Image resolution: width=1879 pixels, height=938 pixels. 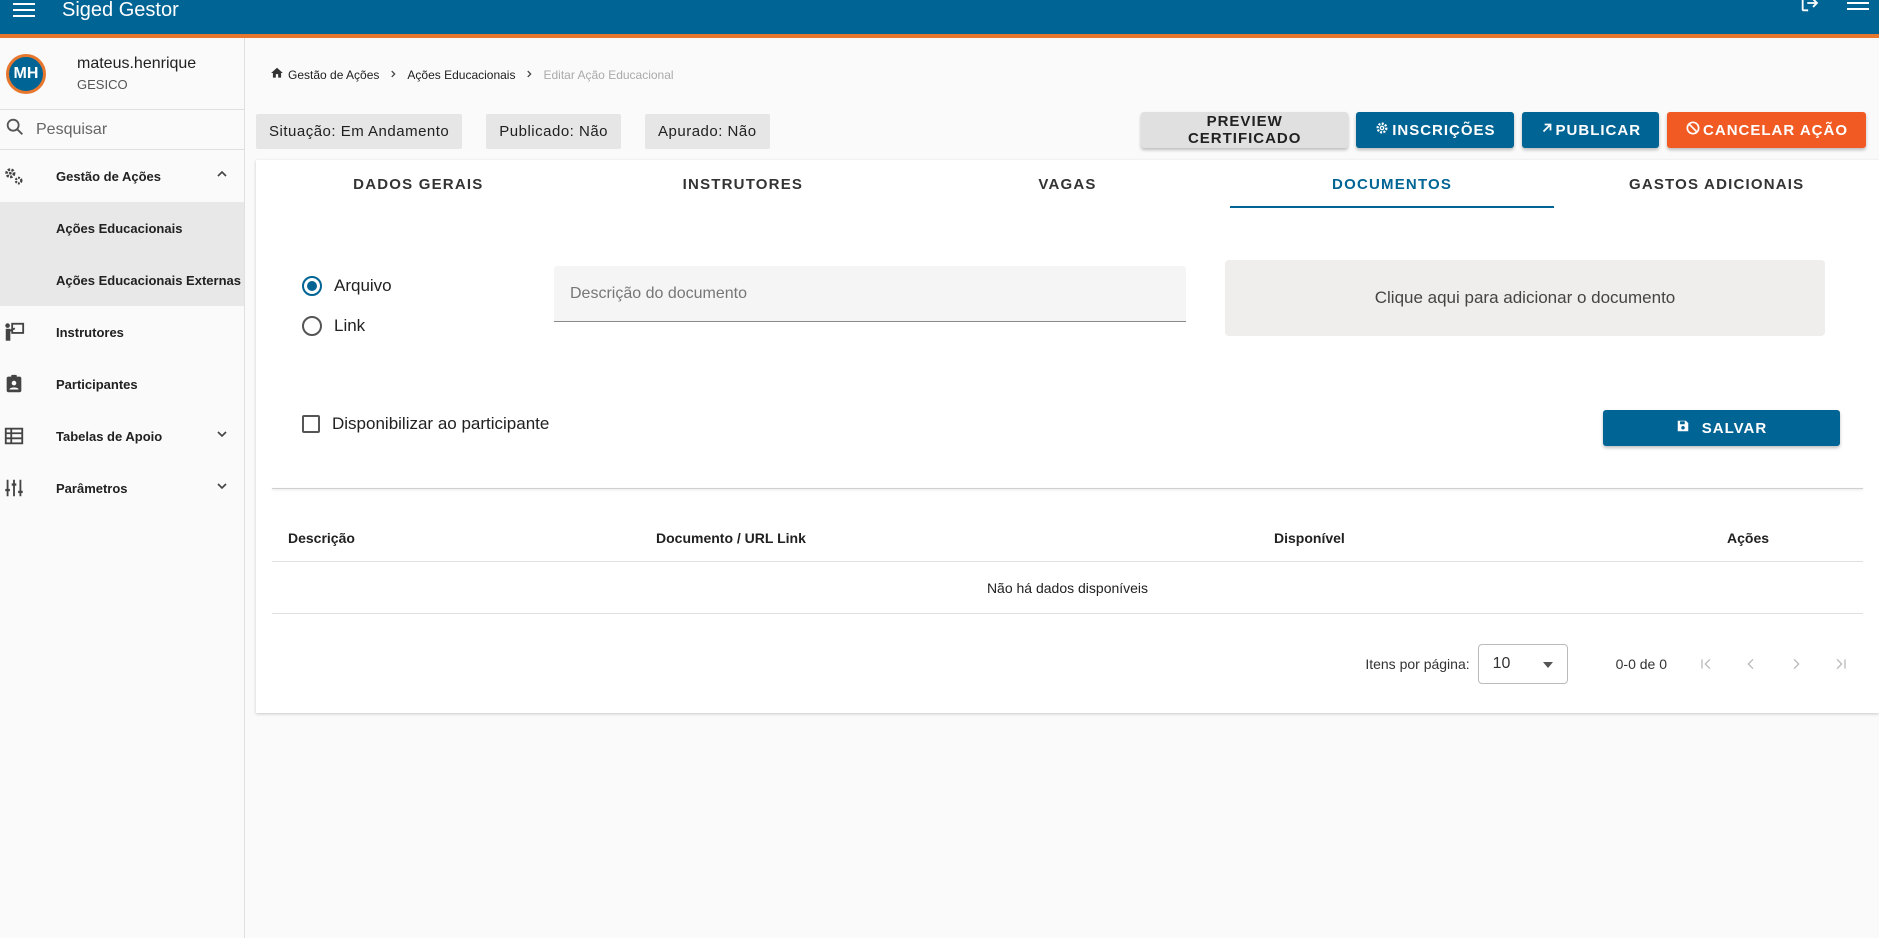 I want to click on status-publicado-badge: Publicado: Não, so click(x=554, y=131).